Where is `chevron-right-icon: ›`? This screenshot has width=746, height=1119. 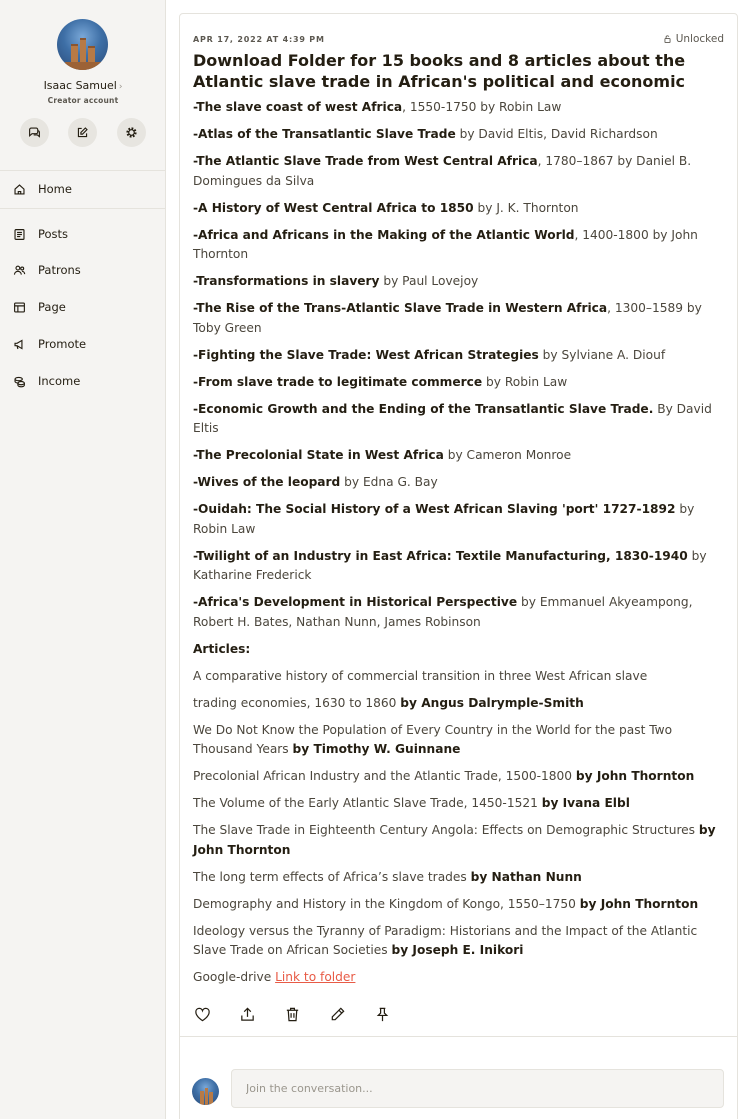 chevron-right-icon: › is located at coordinates (120, 87).